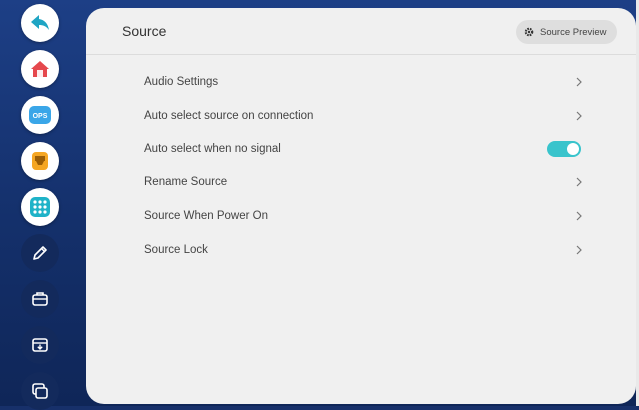  What do you see at coordinates (206, 216) in the screenshot?
I see `menu-item-label: Source When Power On` at bounding box center [206, 216].